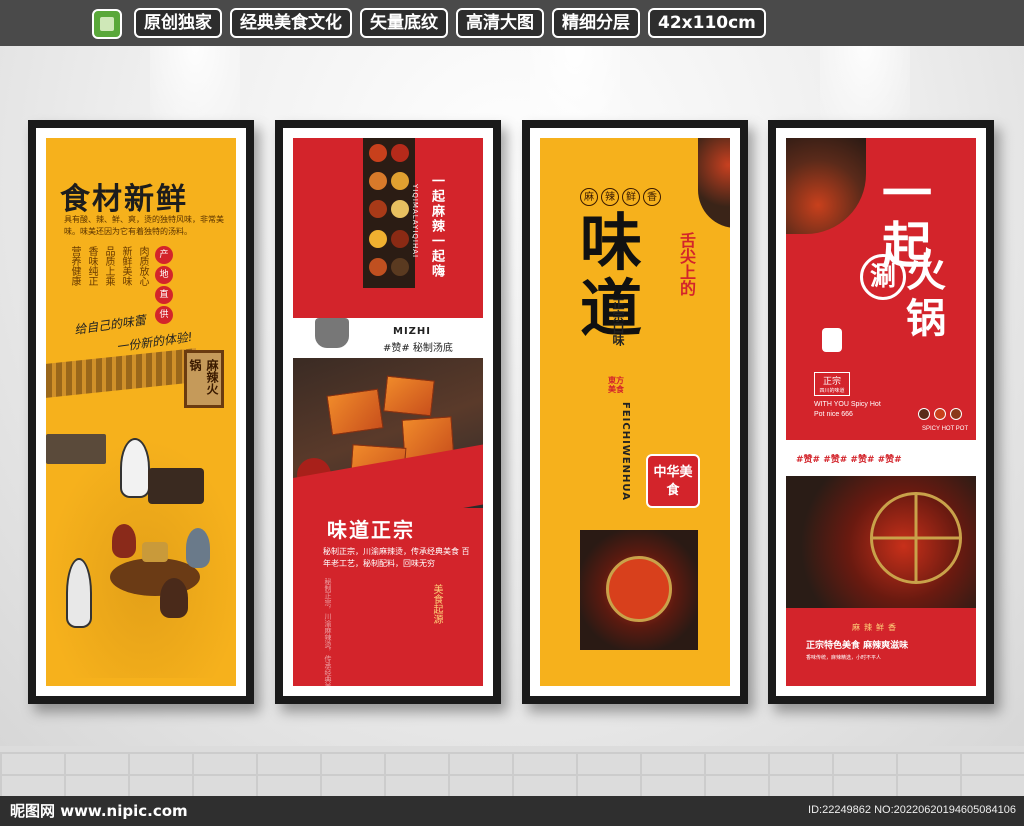  What do you see at coordinates (926, 295) in the screenshot?
I see `calligraphy-subtitle: 火锅` at bounding box center [926, 295].